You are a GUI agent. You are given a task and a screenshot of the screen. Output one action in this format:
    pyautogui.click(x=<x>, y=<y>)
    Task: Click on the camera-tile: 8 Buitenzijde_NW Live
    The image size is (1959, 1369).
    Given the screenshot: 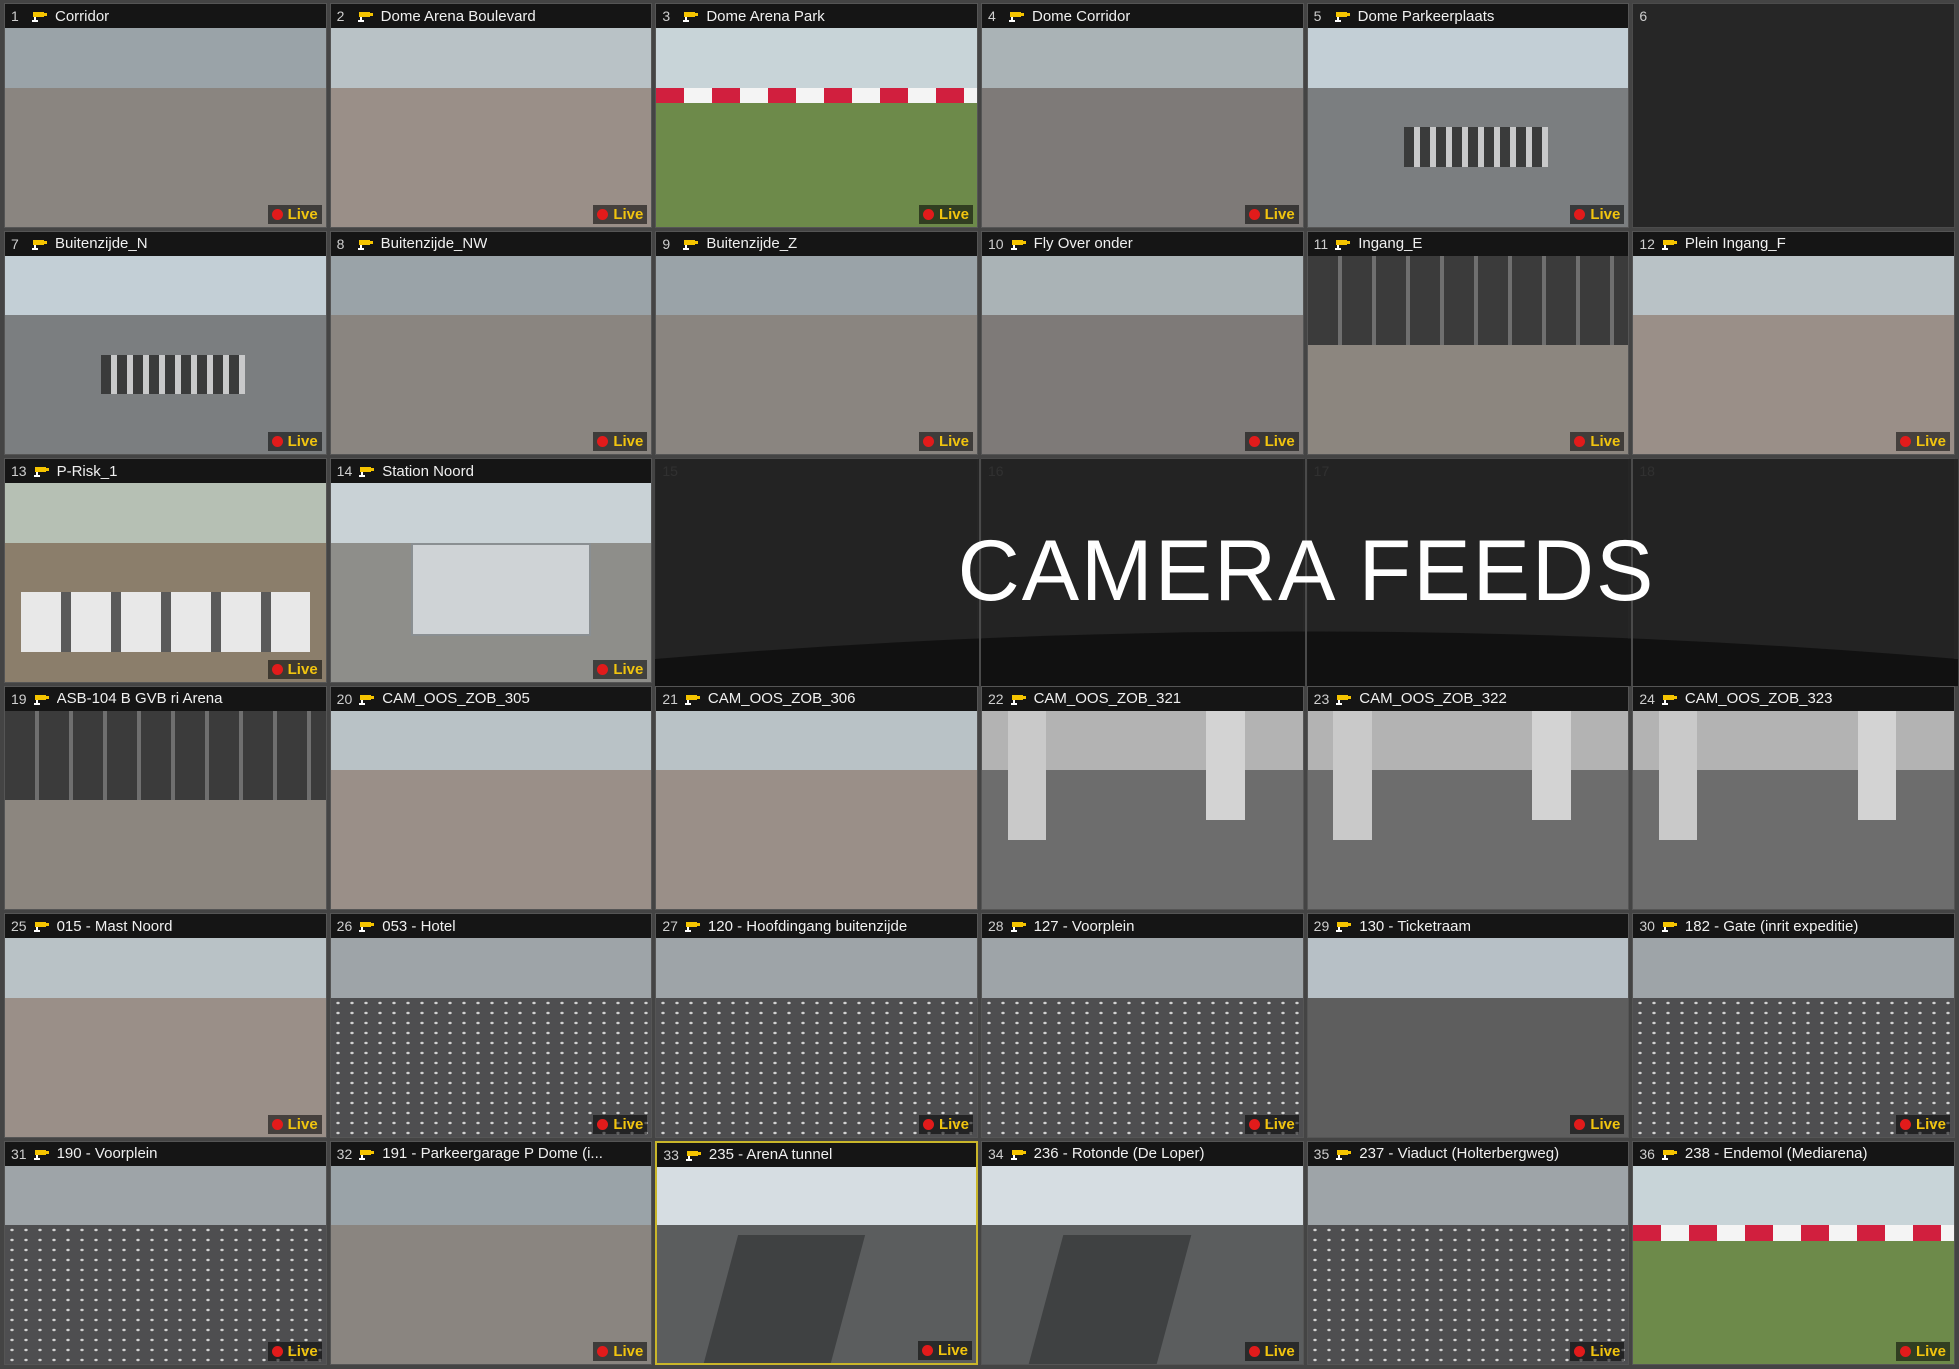 What is the action you would take?
    pyautogui.click(x=491, y=342)
    